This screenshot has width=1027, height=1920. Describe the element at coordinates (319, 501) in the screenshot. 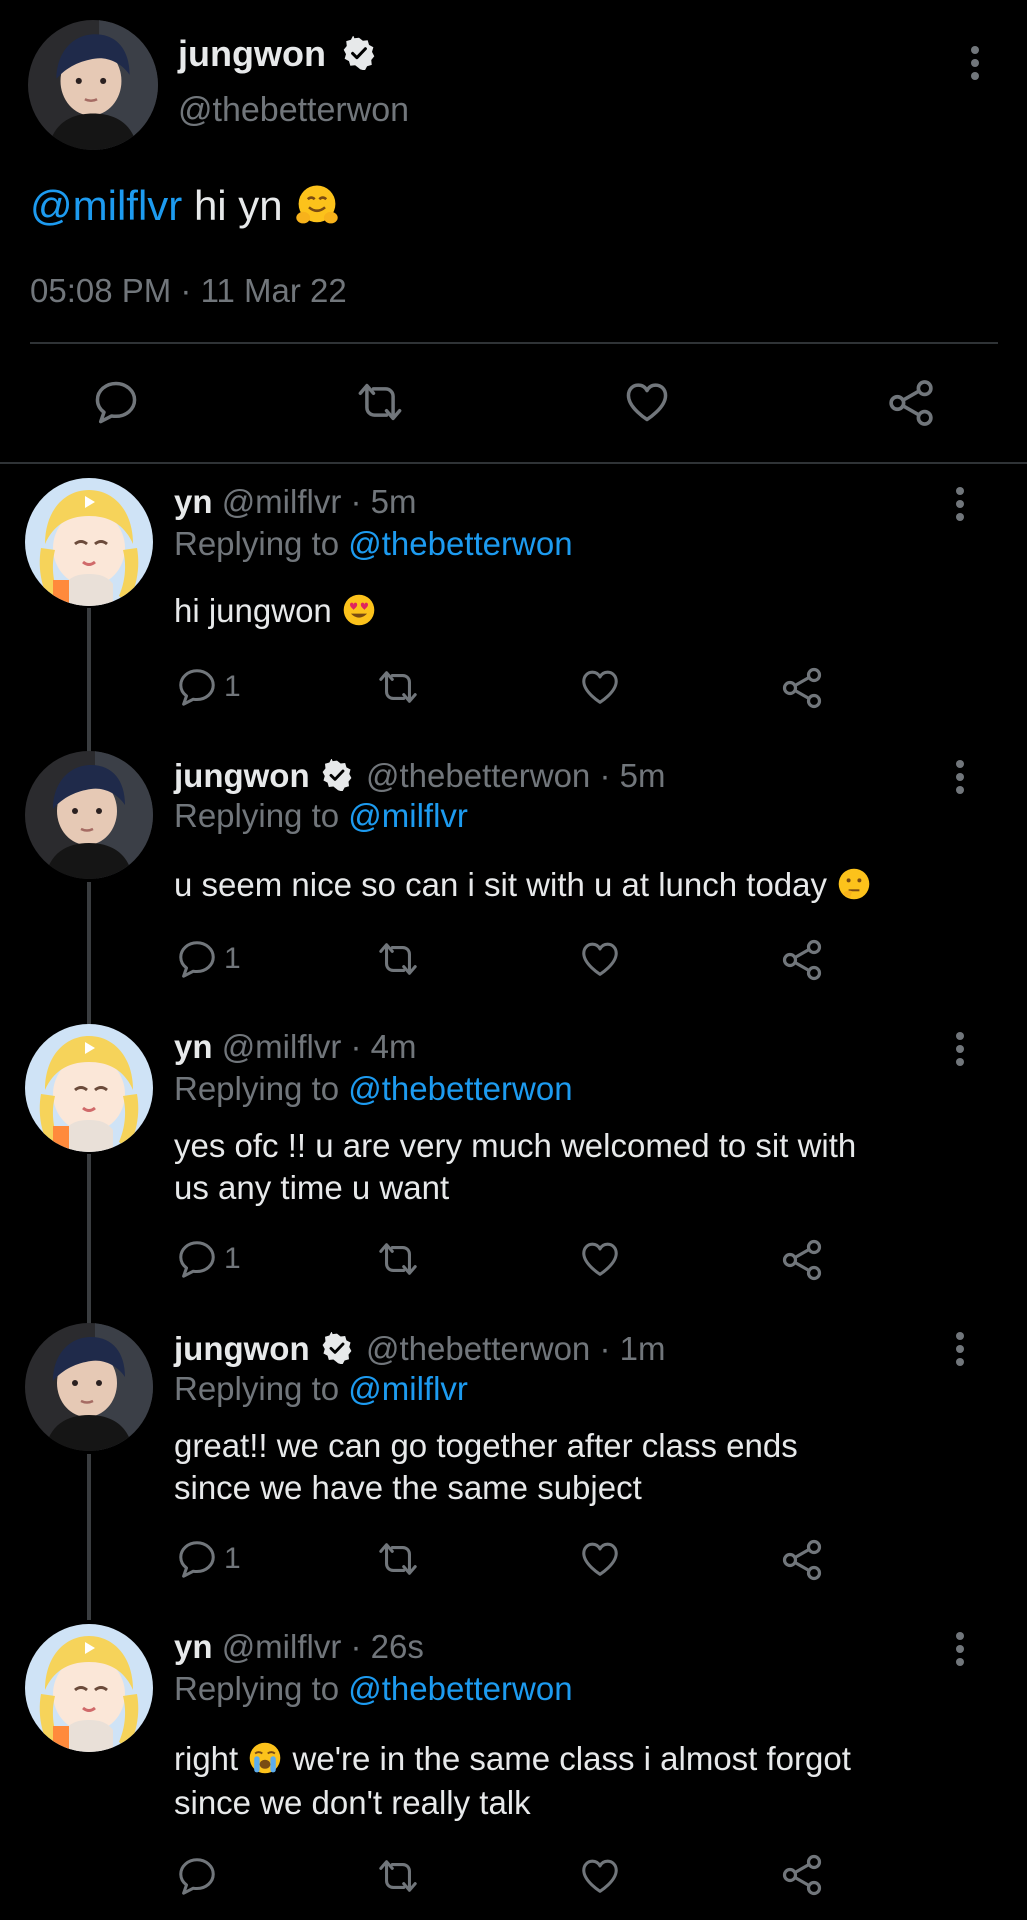

I see `author-meta: @milflvr · 5m` at that location.